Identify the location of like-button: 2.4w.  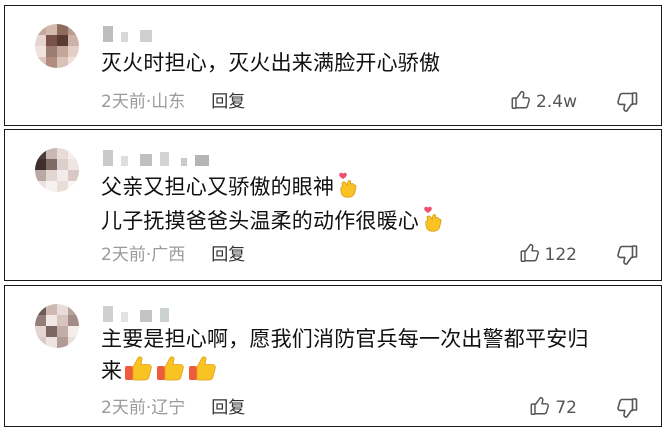
(543, 102).